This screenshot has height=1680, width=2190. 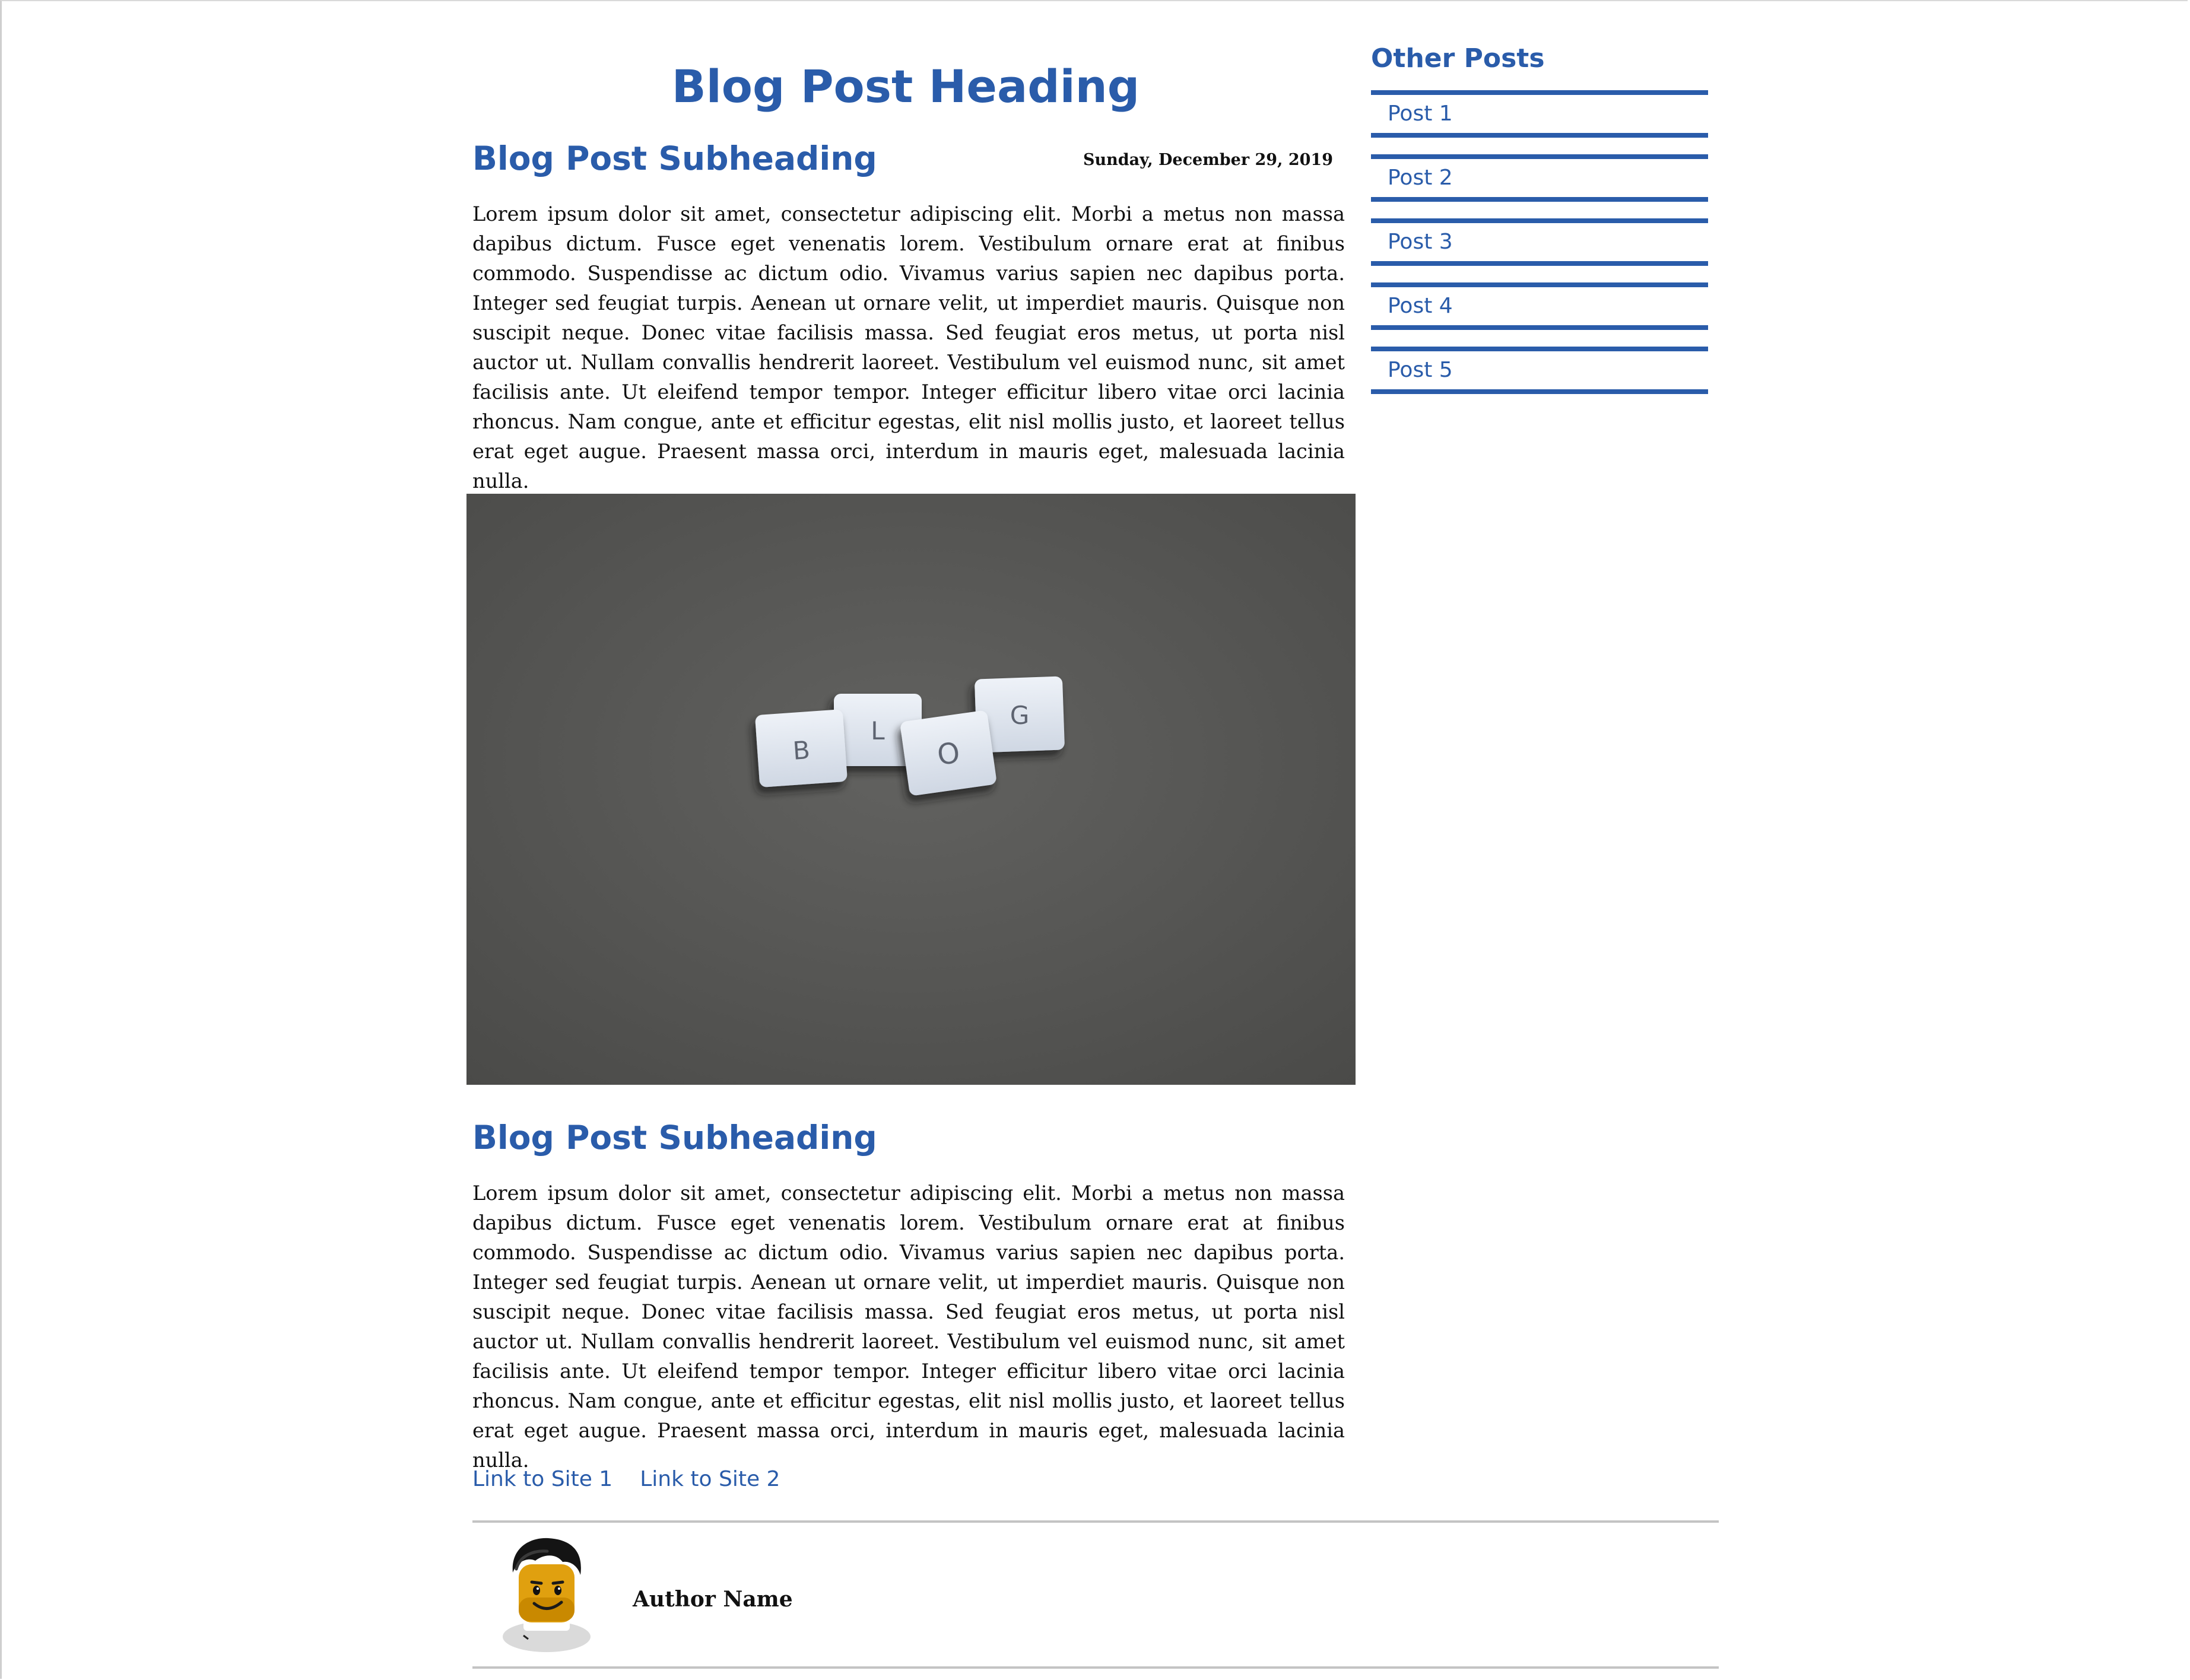 What do you see at coordinates (626, 1479) in the screenshot?
I see `site-links: Link to Site 1 Link to Site 2` at bounding box center [626, 1479].